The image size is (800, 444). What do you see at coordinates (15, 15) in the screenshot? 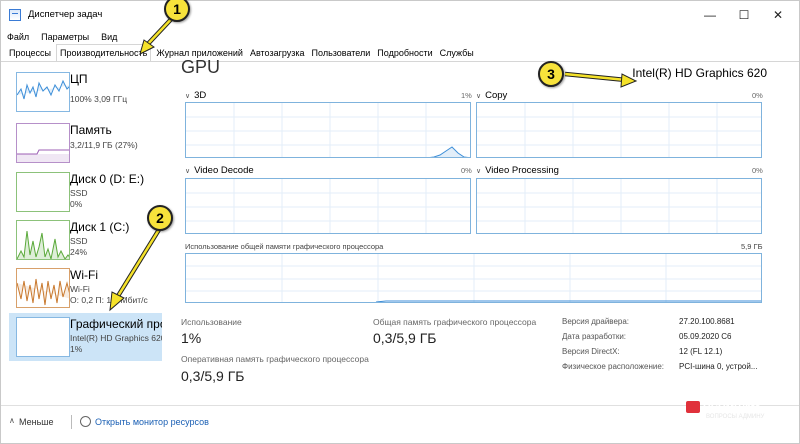
I see `task-manager-icon` at bounding box center [15, 15].